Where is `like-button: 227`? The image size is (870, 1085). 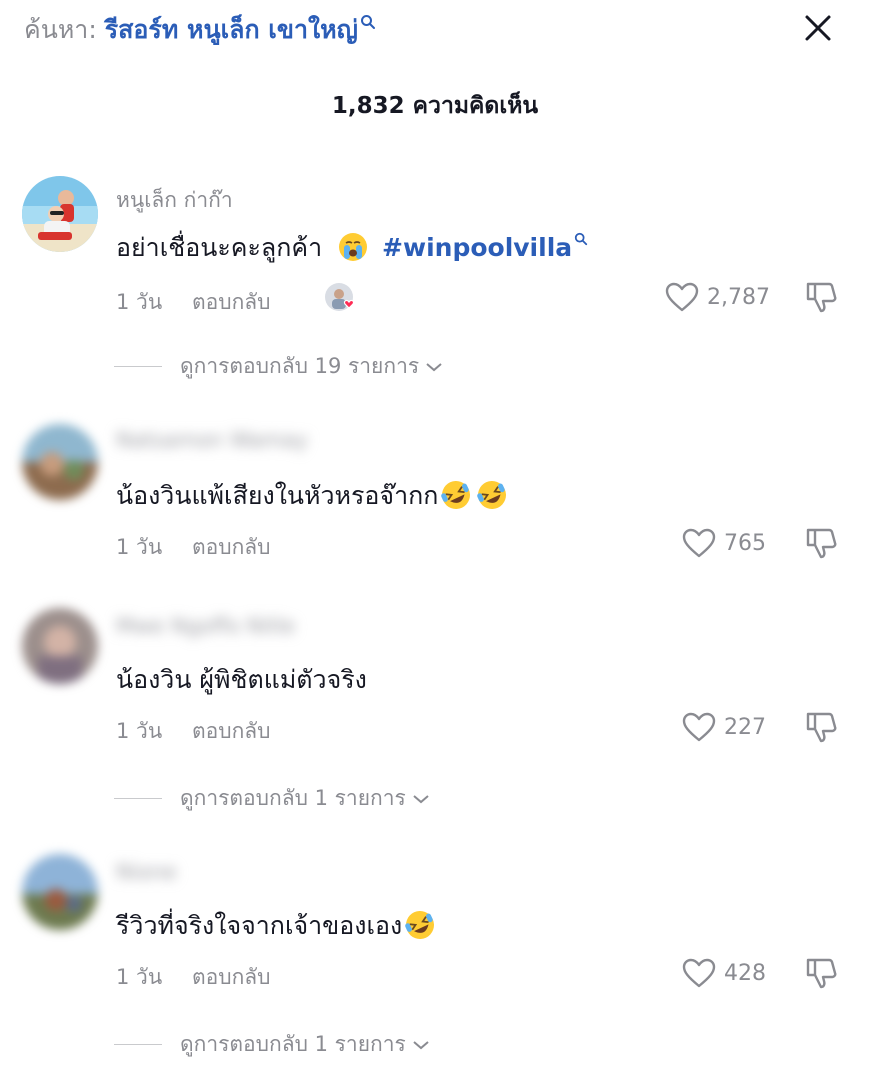
like-button: 227 is located at coordinates (724, 727).